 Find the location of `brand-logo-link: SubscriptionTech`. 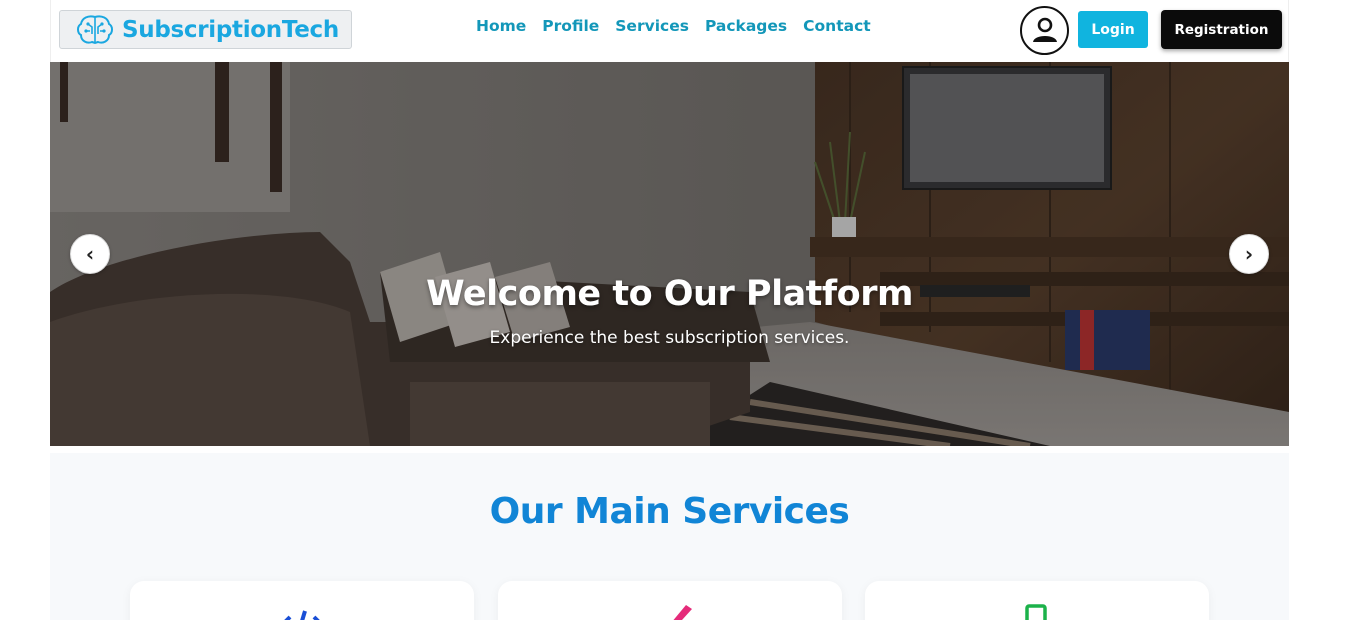

brand-logo-link: SubscriptionTech is located at coordinates (205, 29).